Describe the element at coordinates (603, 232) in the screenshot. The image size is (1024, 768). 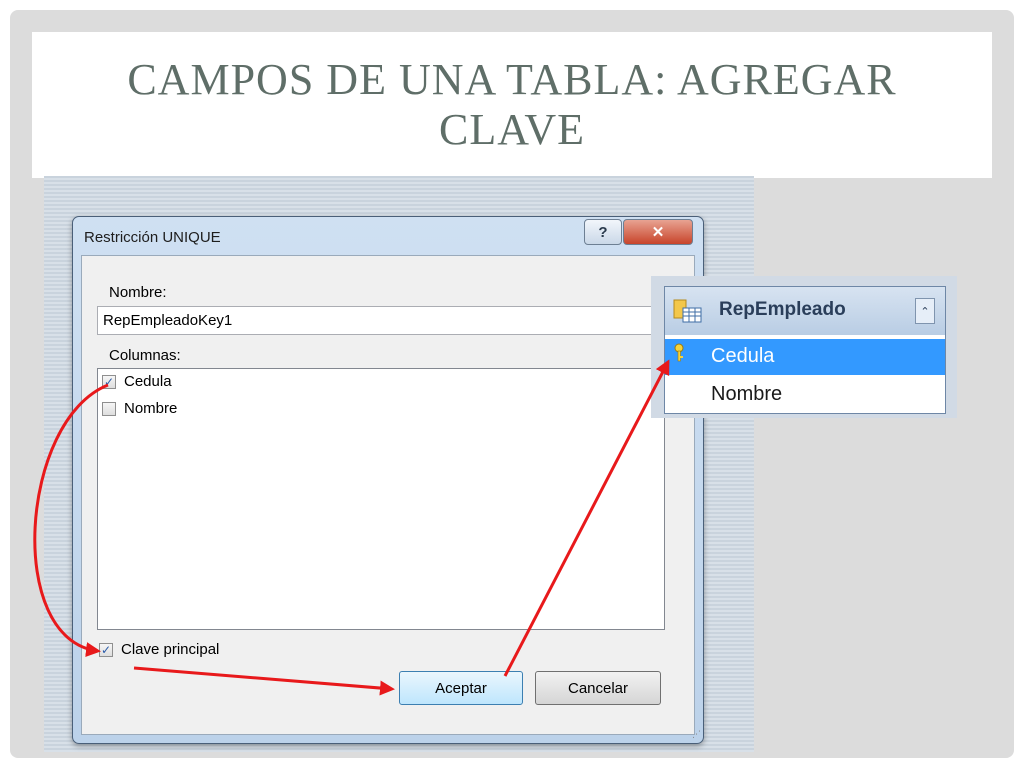
I see `help-button: ?` at that location.